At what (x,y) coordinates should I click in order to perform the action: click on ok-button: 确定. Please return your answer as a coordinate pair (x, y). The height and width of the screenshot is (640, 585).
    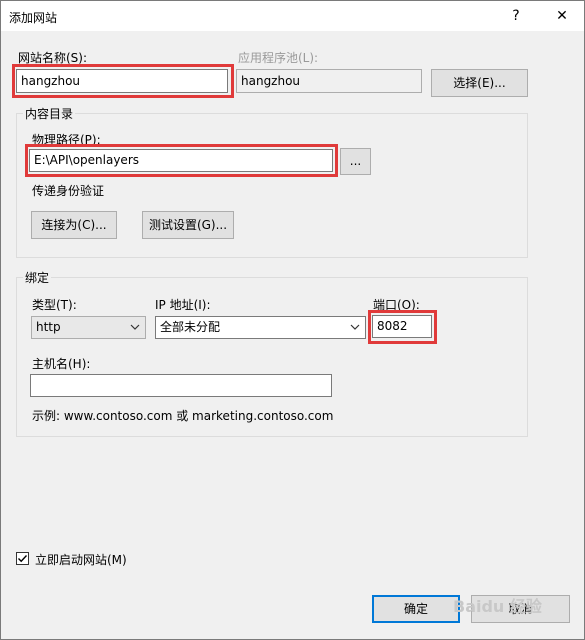
    Looking at the image, I should click on (416, 609).